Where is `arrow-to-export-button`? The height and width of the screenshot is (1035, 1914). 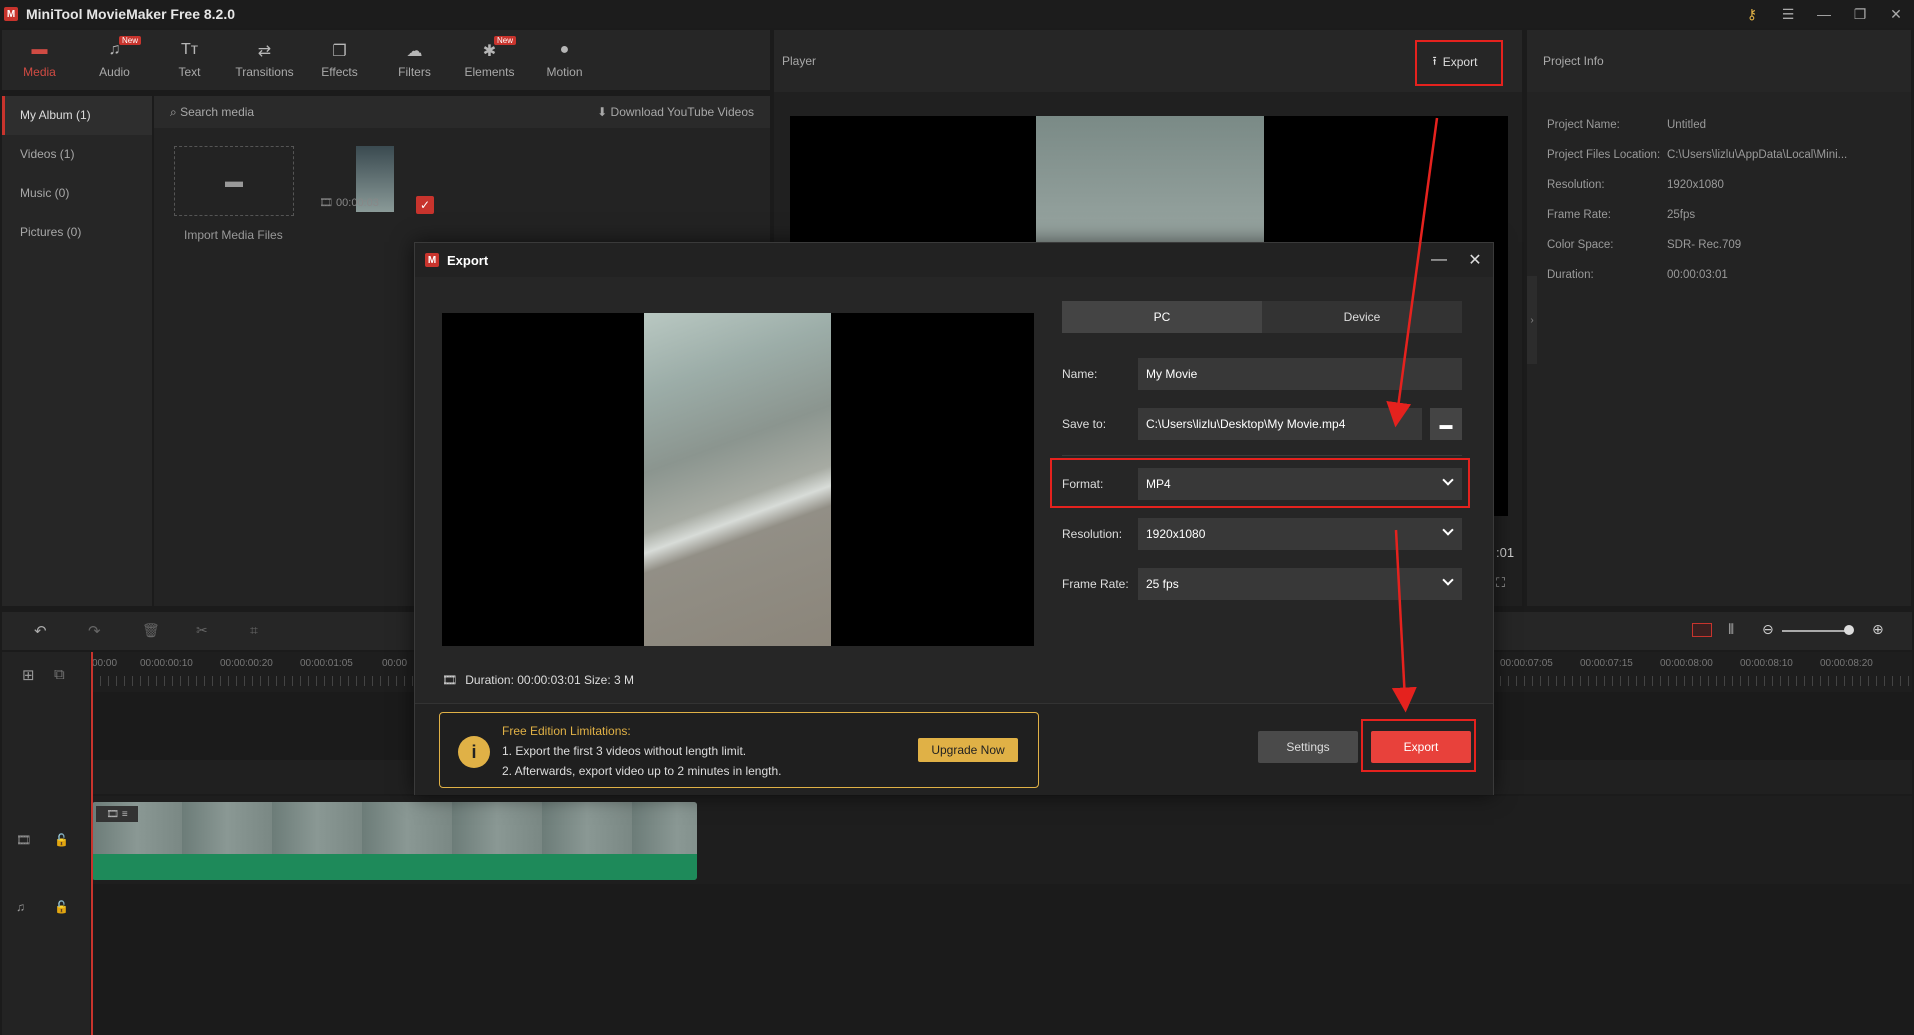 arrow-to-export-button is located at coordinates (1404, 621).